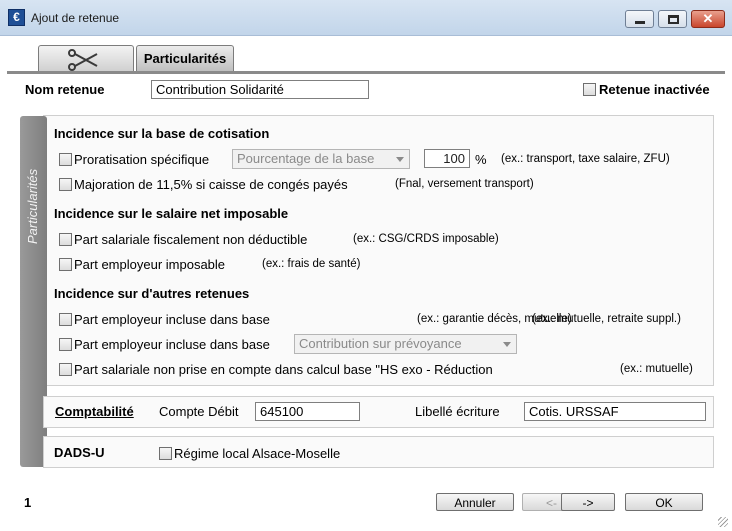  What do you see at coordinates (378, 452) in the screenshot?
I see `dads-group` at bounding box center [378, 452].